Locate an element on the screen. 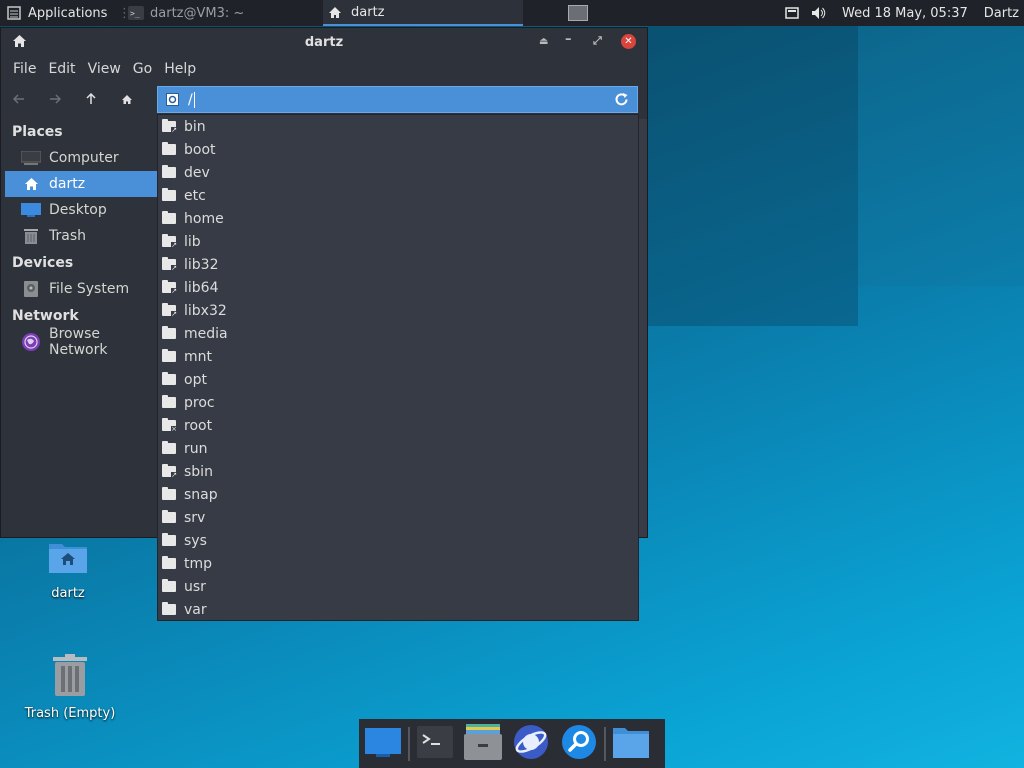  dropdown-item-root: × root is located at coordinates (398, 425).